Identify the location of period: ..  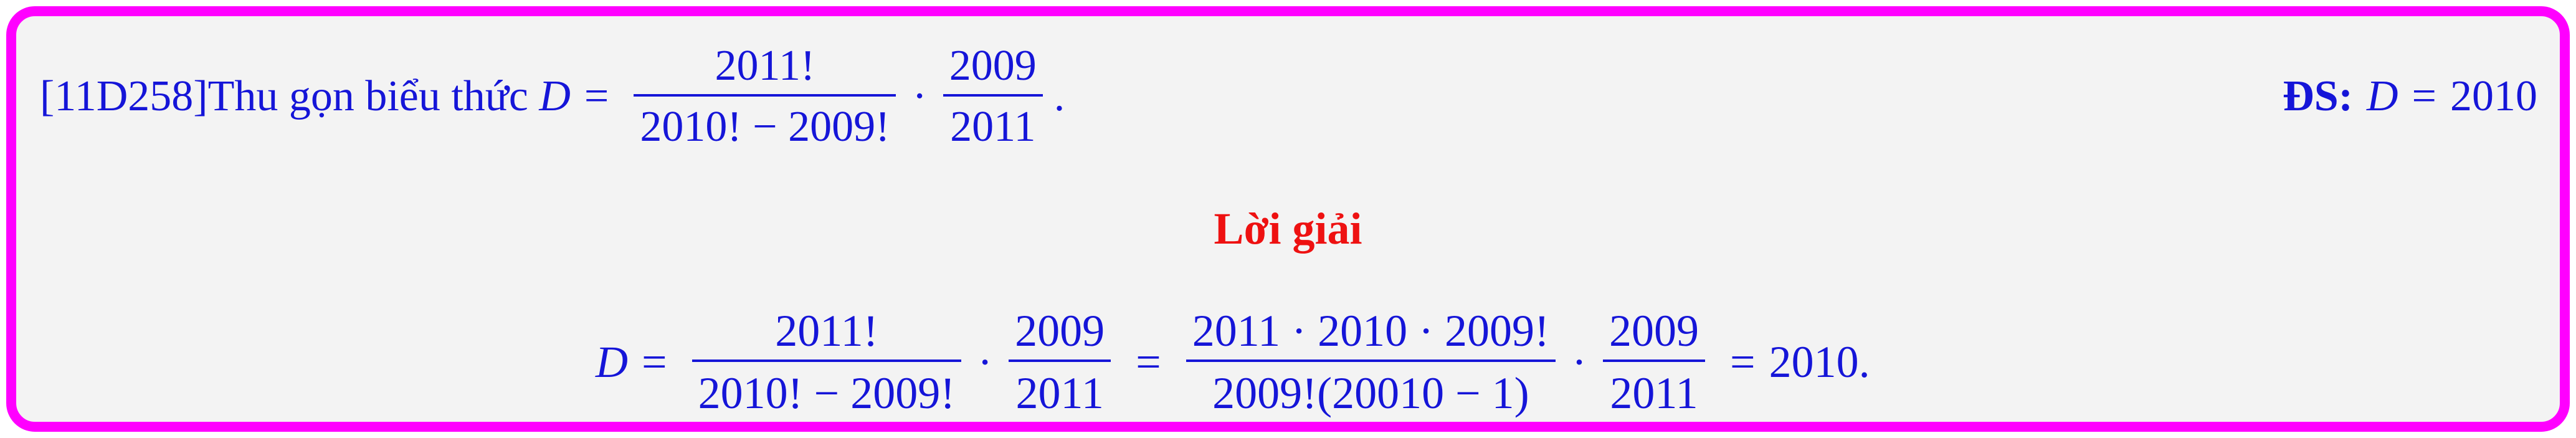
(1059, 96).